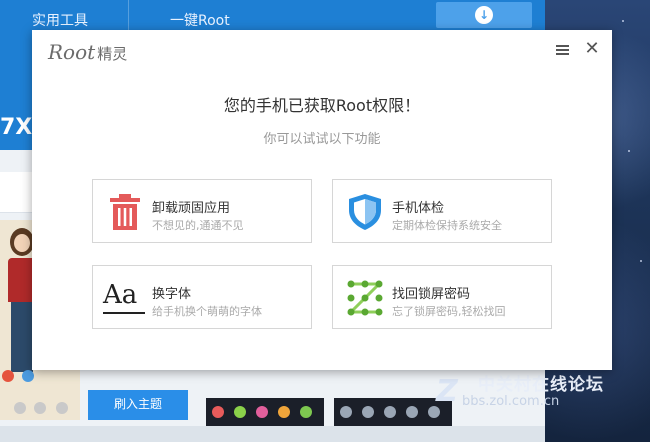 The height and width of the screenshot is (442, 650). I want to click on logo-cn-text: 精灵, so click(112, 54).